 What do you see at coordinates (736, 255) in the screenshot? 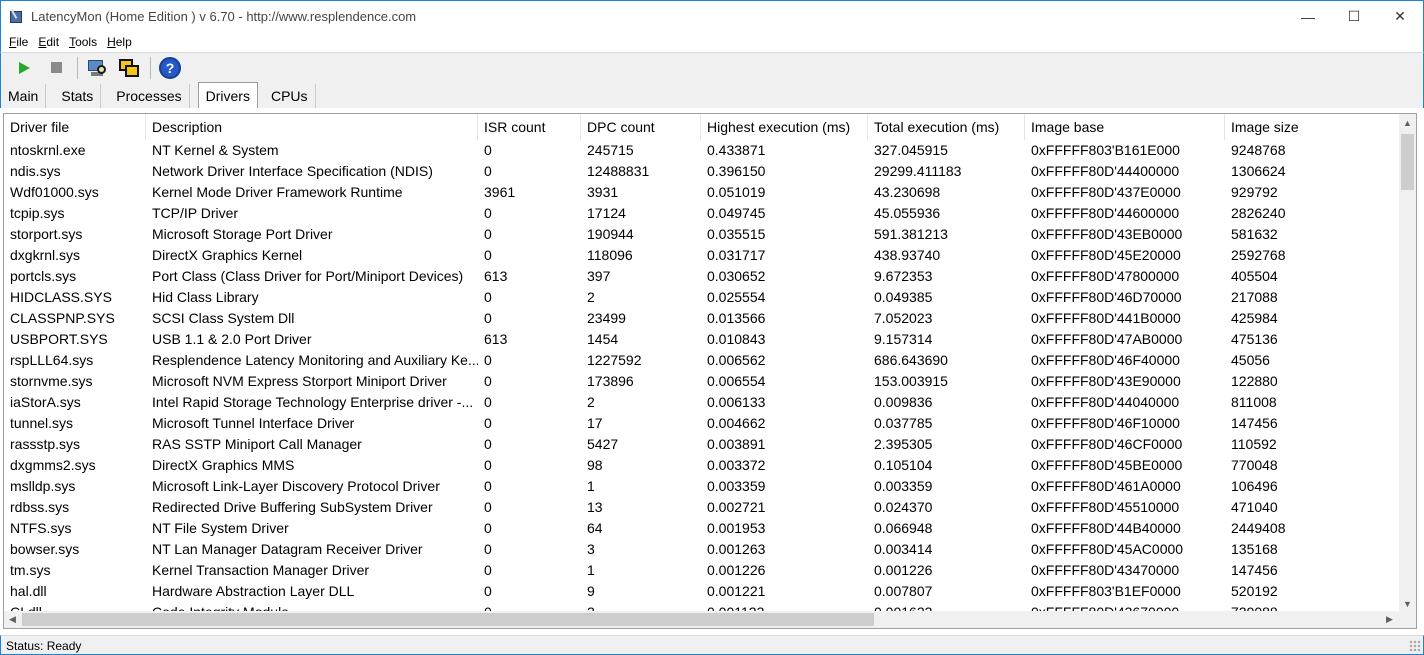
I see `table-cell: 0.031717` at bounding box center [736, 255].